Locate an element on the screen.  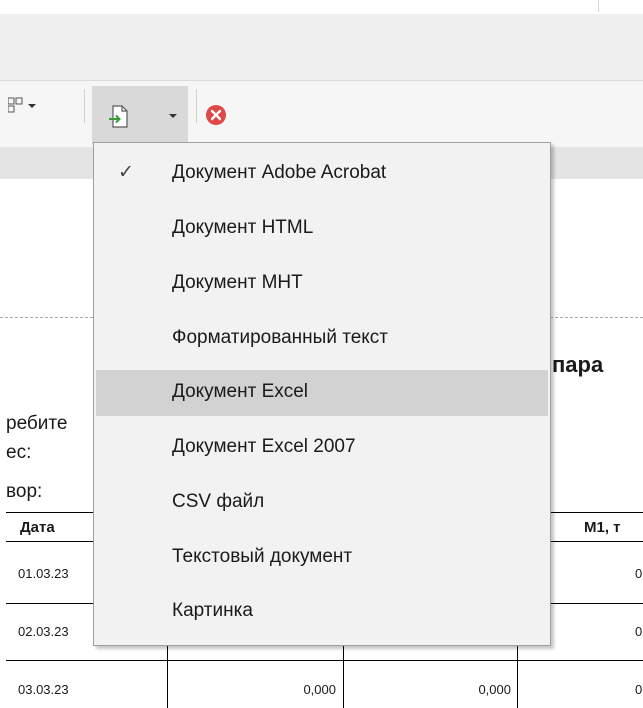
menu-item-label: Форматированный текст is located at coordinates (280, 337).